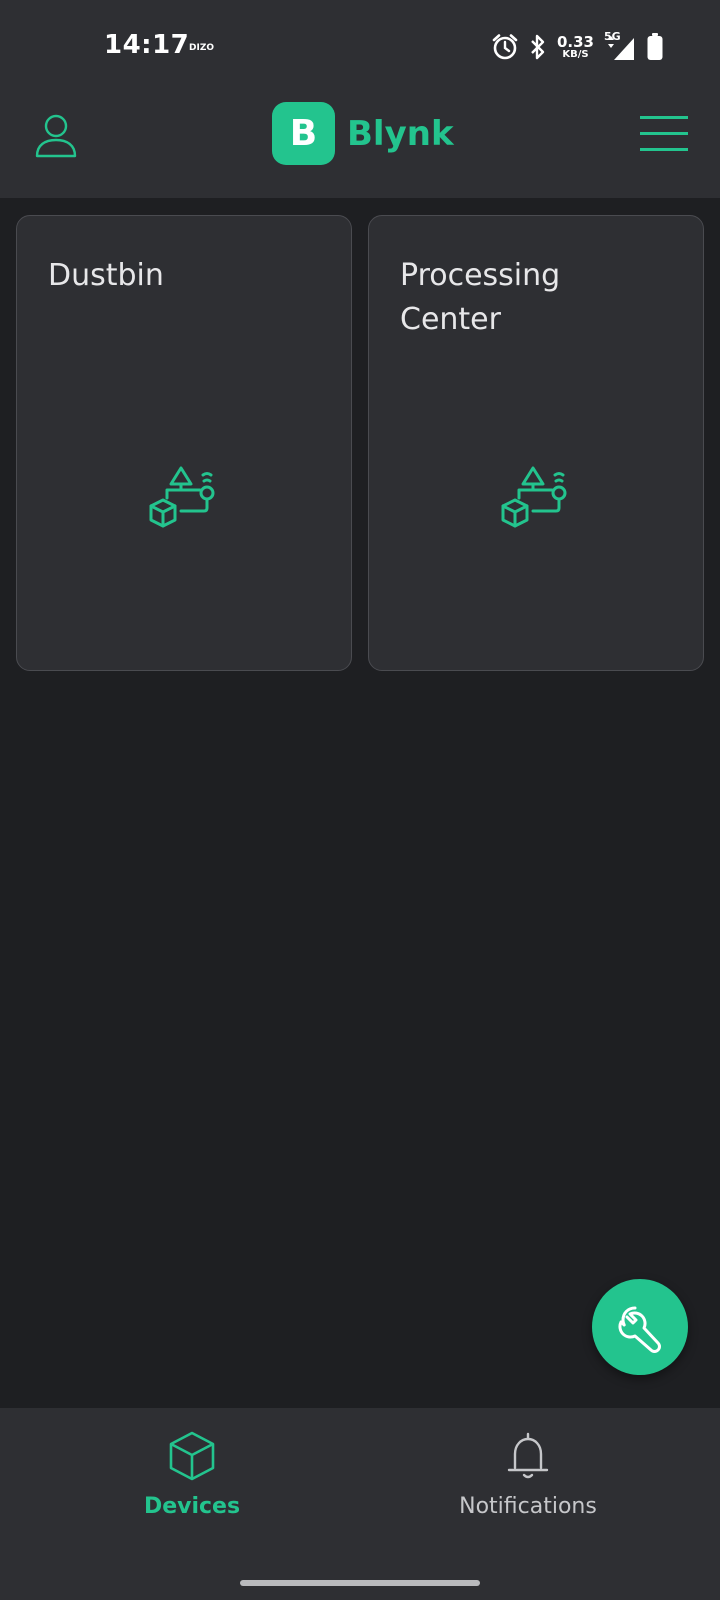  I want to click on nav-notifications-label: Notifications, so click(528, 1506).